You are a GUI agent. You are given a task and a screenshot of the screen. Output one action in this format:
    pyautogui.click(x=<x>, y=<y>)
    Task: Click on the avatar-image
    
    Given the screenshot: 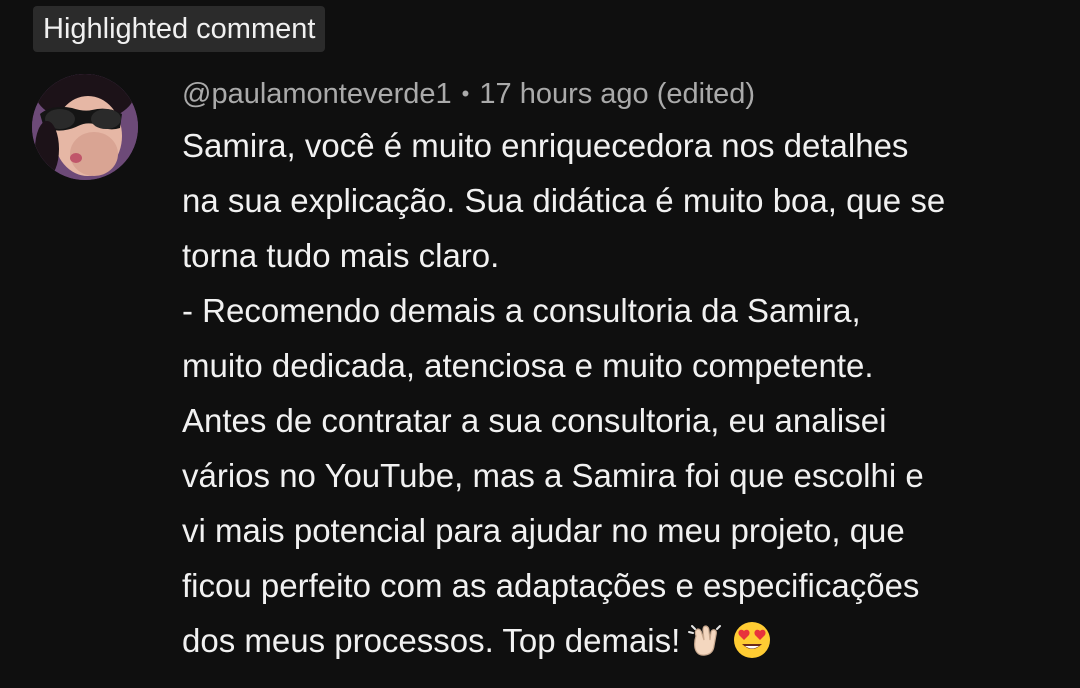 What is the action you would take?
    pyautogui.click(x=85, y=127)
    